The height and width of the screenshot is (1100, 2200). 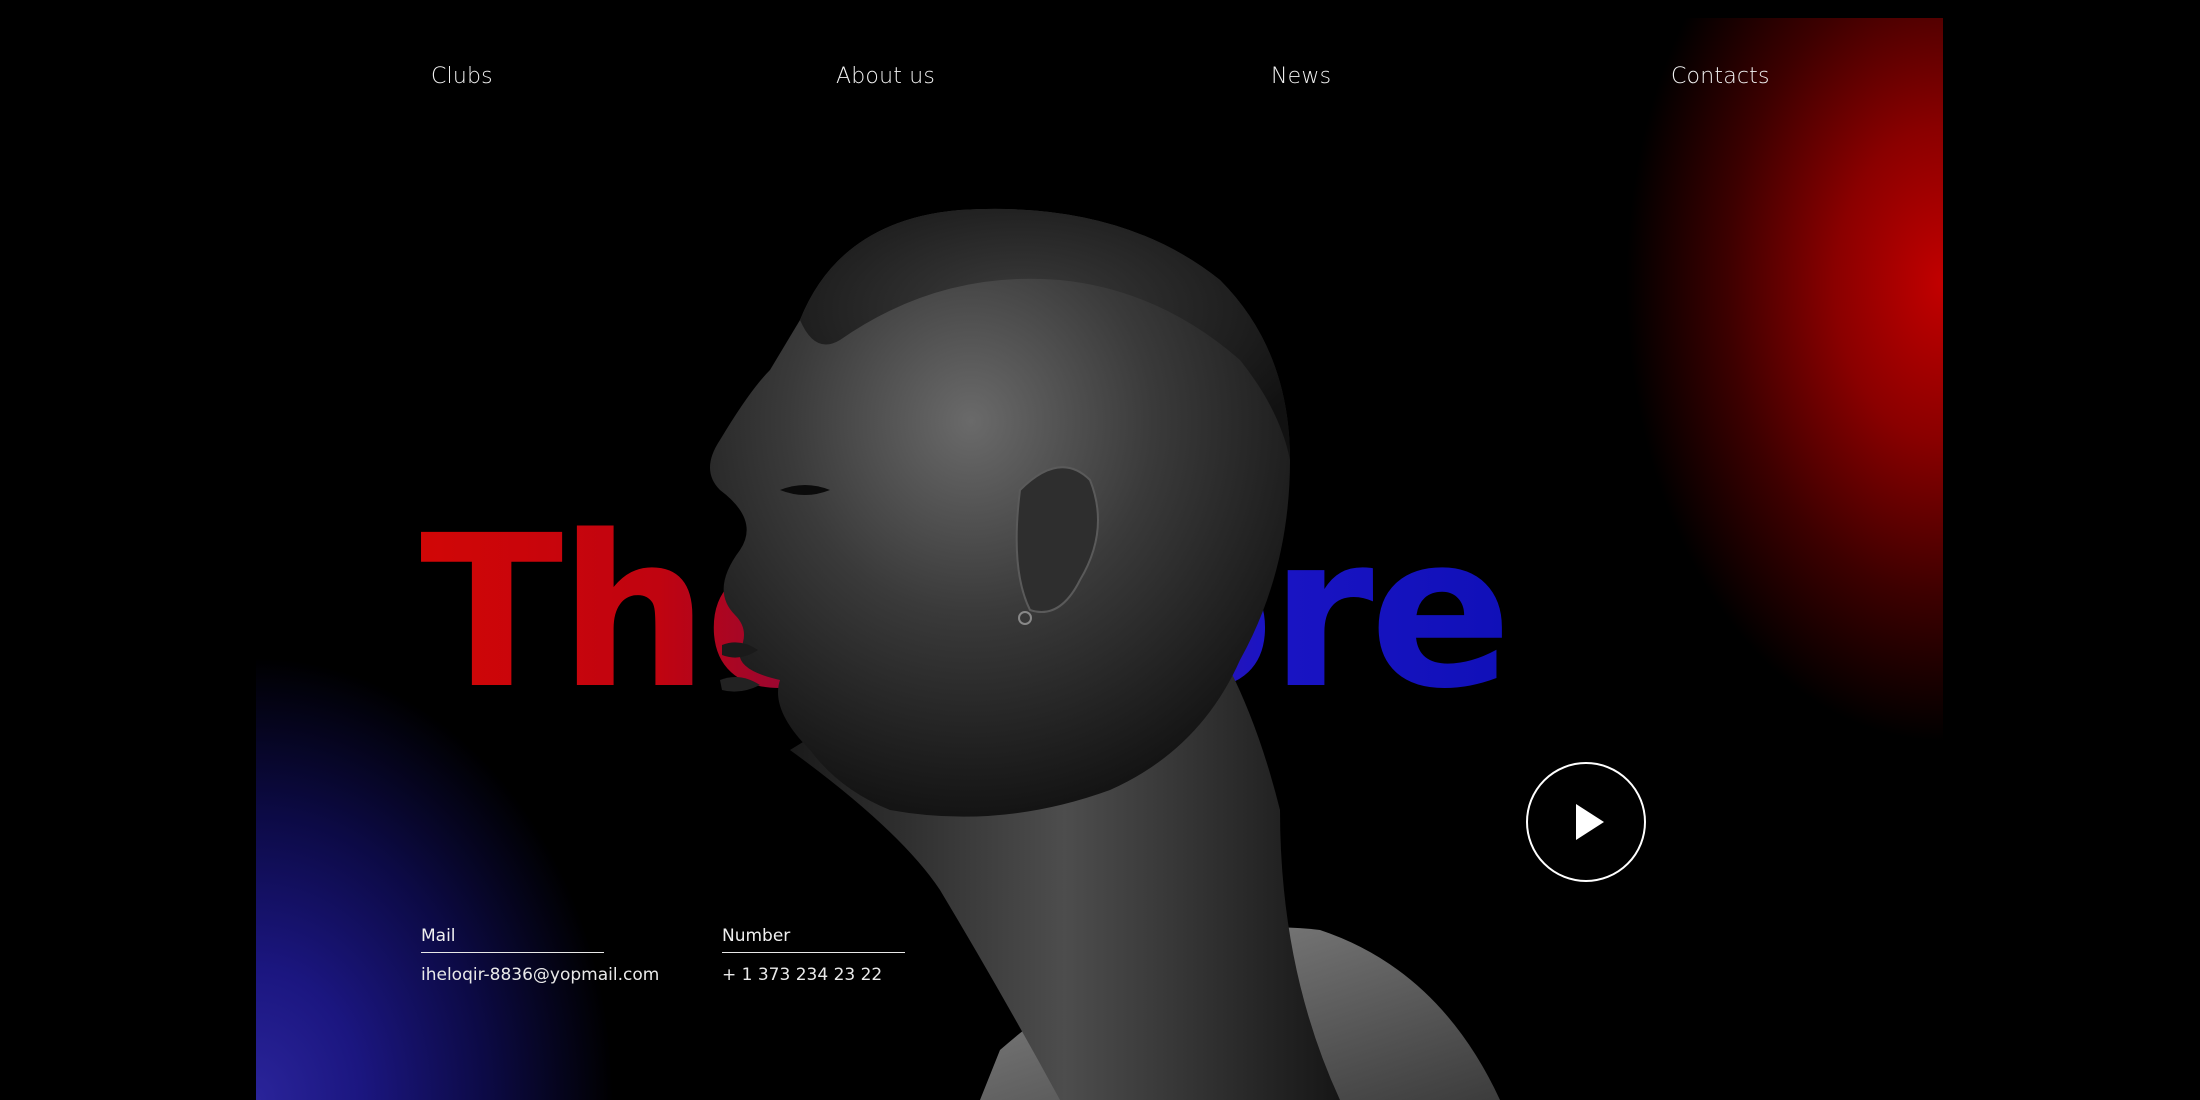 I want to click on number-value: + 1 373 234 23 22, so click(x=813, y=975).